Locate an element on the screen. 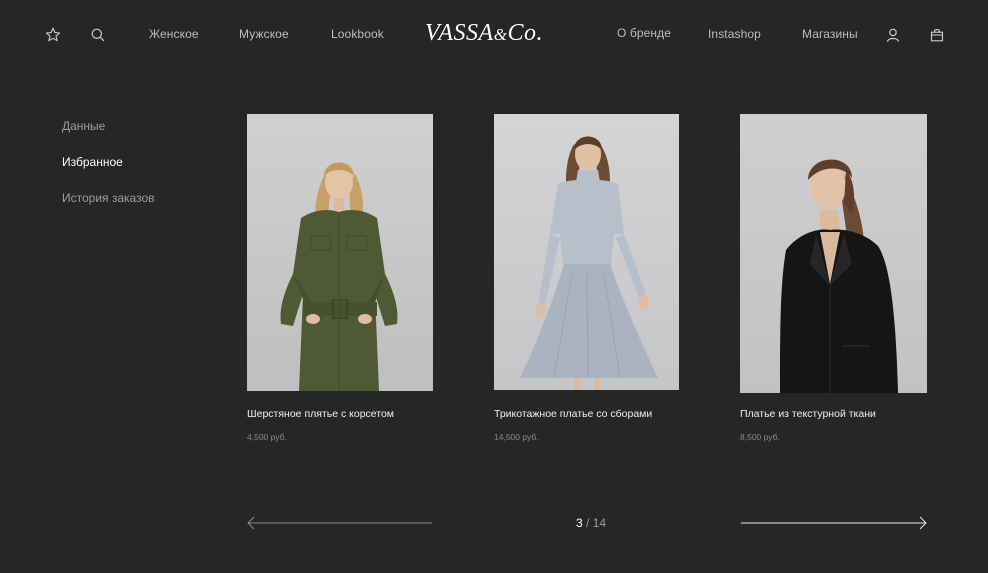 Image resolution: width=988 pixels, height=573 pixels. pagination-counter: 3 / 14 is located at coordinates (591, 523).